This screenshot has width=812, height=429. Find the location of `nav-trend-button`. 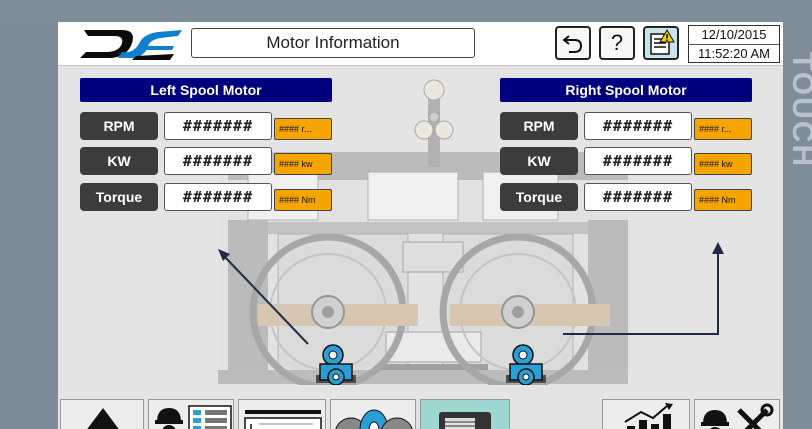

nav-trend-button is located at coordinates (646, 414).